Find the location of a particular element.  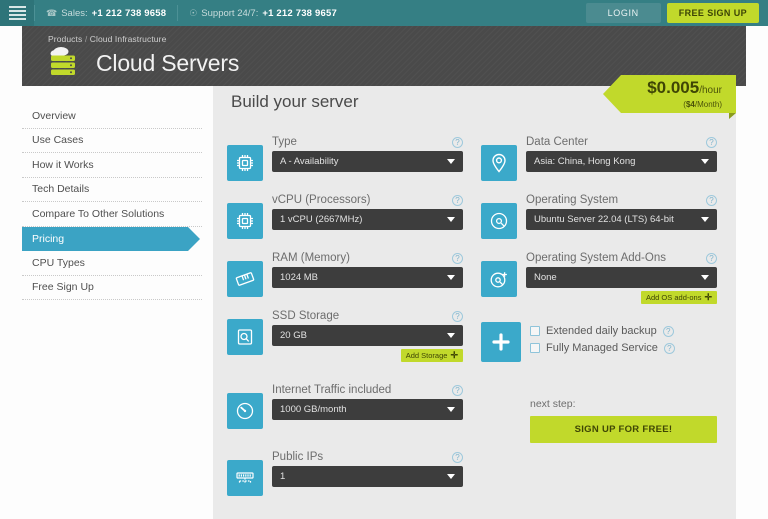

vcpu-select: 1 vCPU (2667MHz) is located at coordinates (367, 219).